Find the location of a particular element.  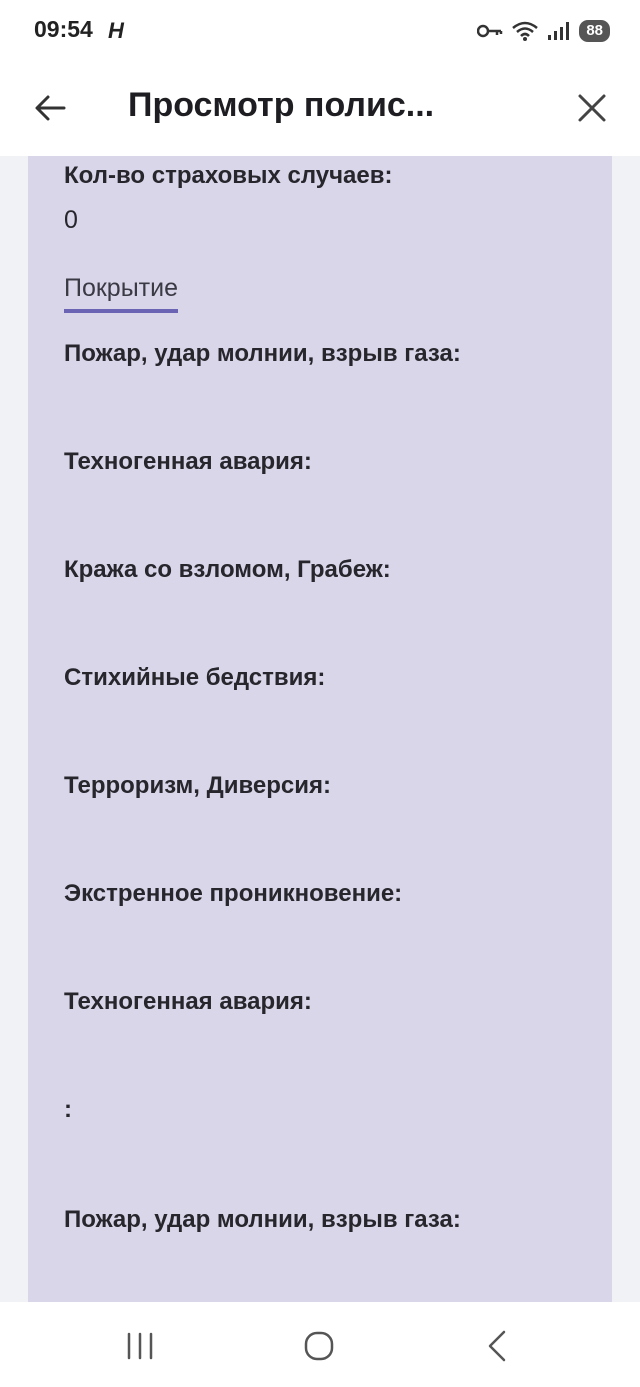

claims-count-value: 0 is located at coordinates (71, 220).